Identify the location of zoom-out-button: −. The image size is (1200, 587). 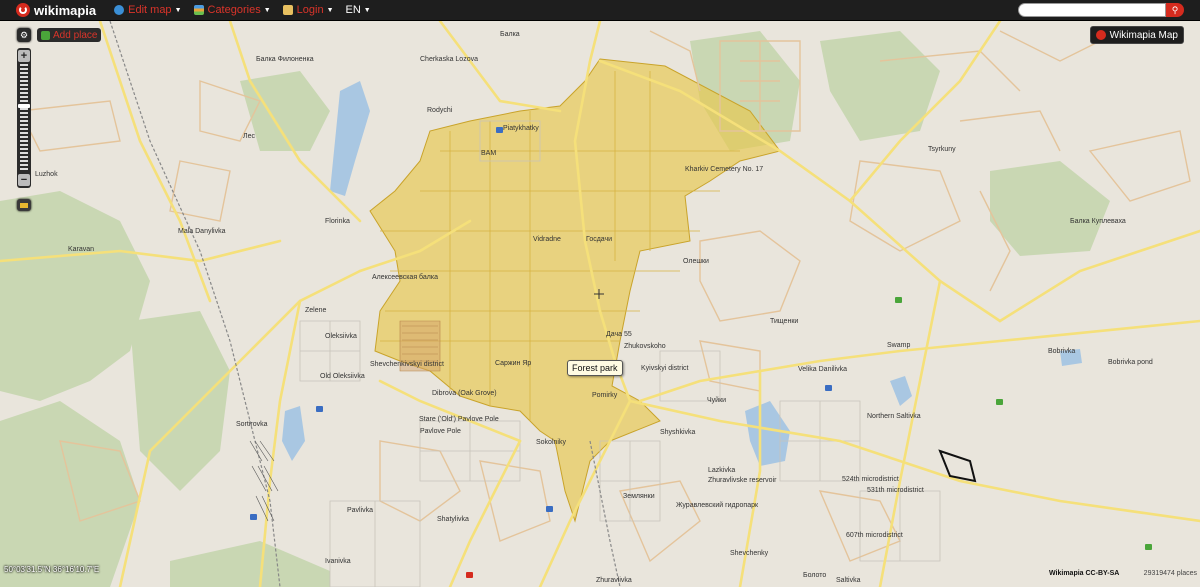
(24, 180).